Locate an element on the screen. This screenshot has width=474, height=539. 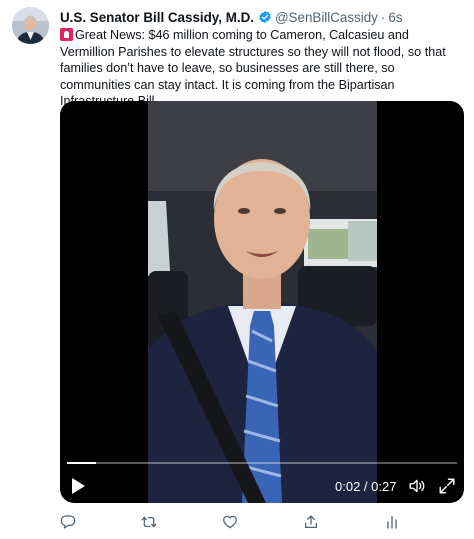
siren-emoji-icon is located at coordinates (66, 34).